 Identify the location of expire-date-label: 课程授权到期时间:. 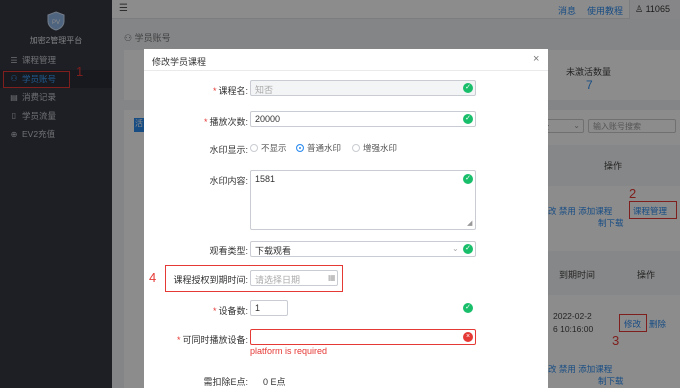
(210, 280).